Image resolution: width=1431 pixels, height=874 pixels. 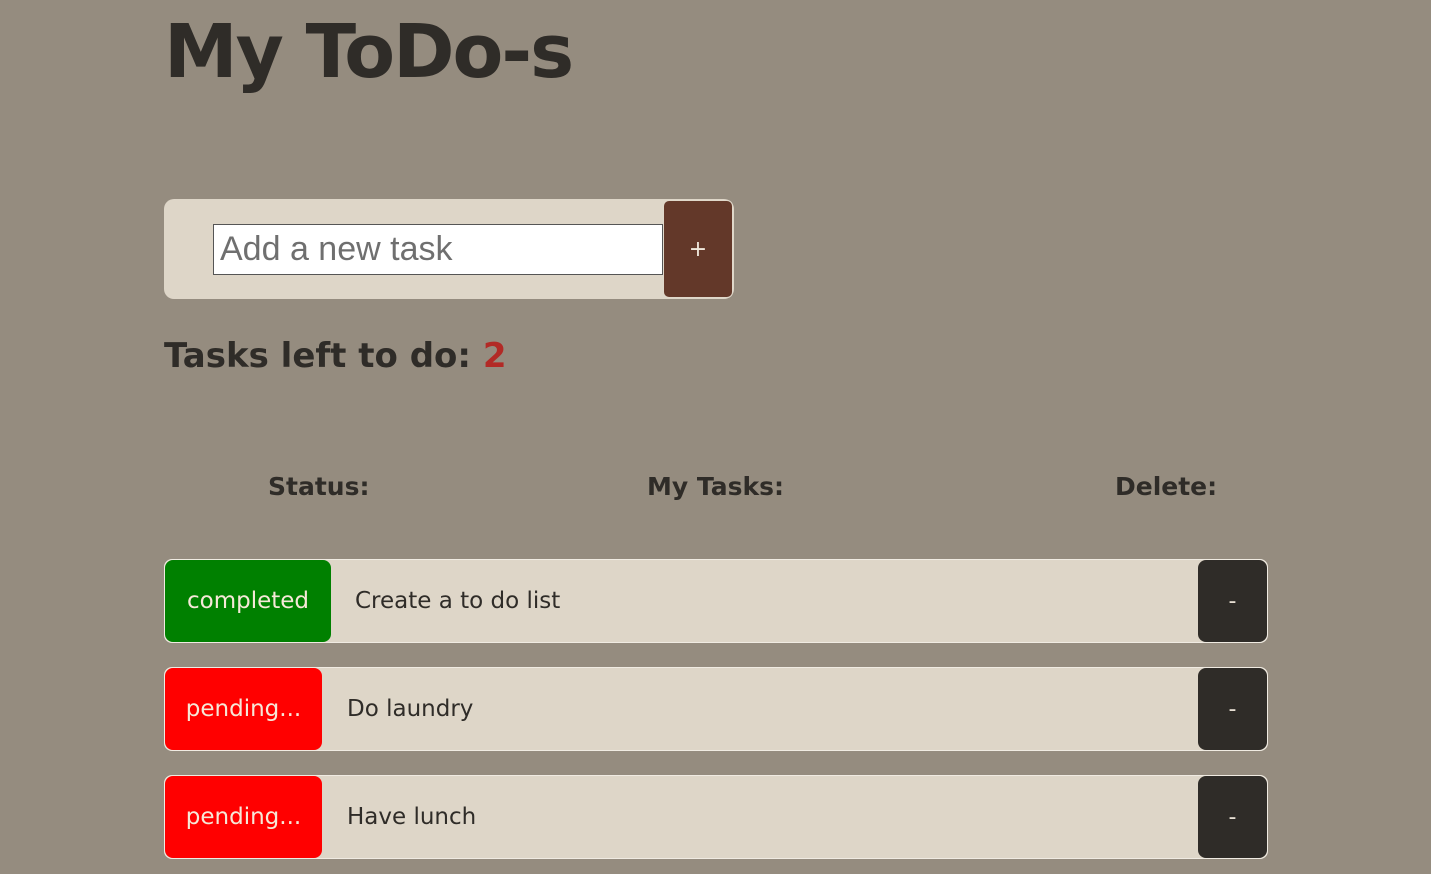 What do you see at coordinates (438, 249) in the screenshot?
I see `new-task-input` at bounding box center [438, 249].